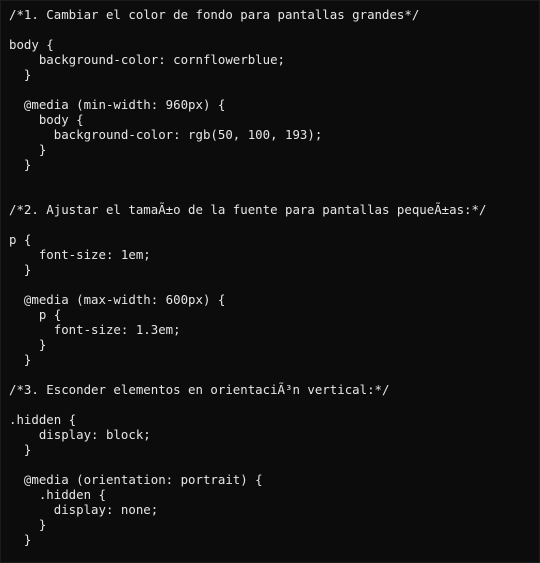 The width and height of the screenshot is (540, 563). Describe the element at coordinates (84, 509) in the screenshot. I see `code-line: display: none;` at that location.